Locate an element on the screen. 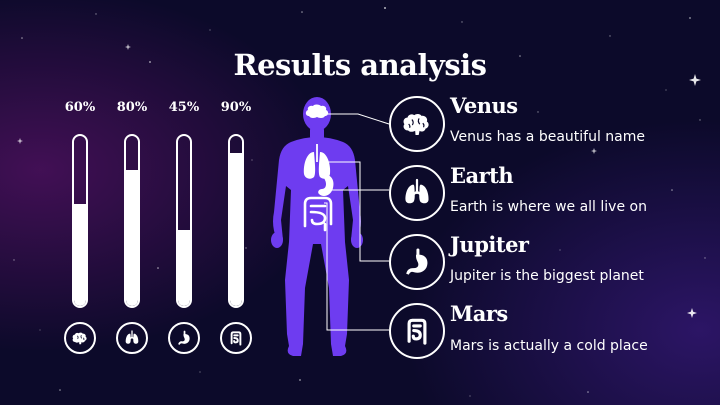  item-title-mars: Mars is located at coordinates (479, 313).